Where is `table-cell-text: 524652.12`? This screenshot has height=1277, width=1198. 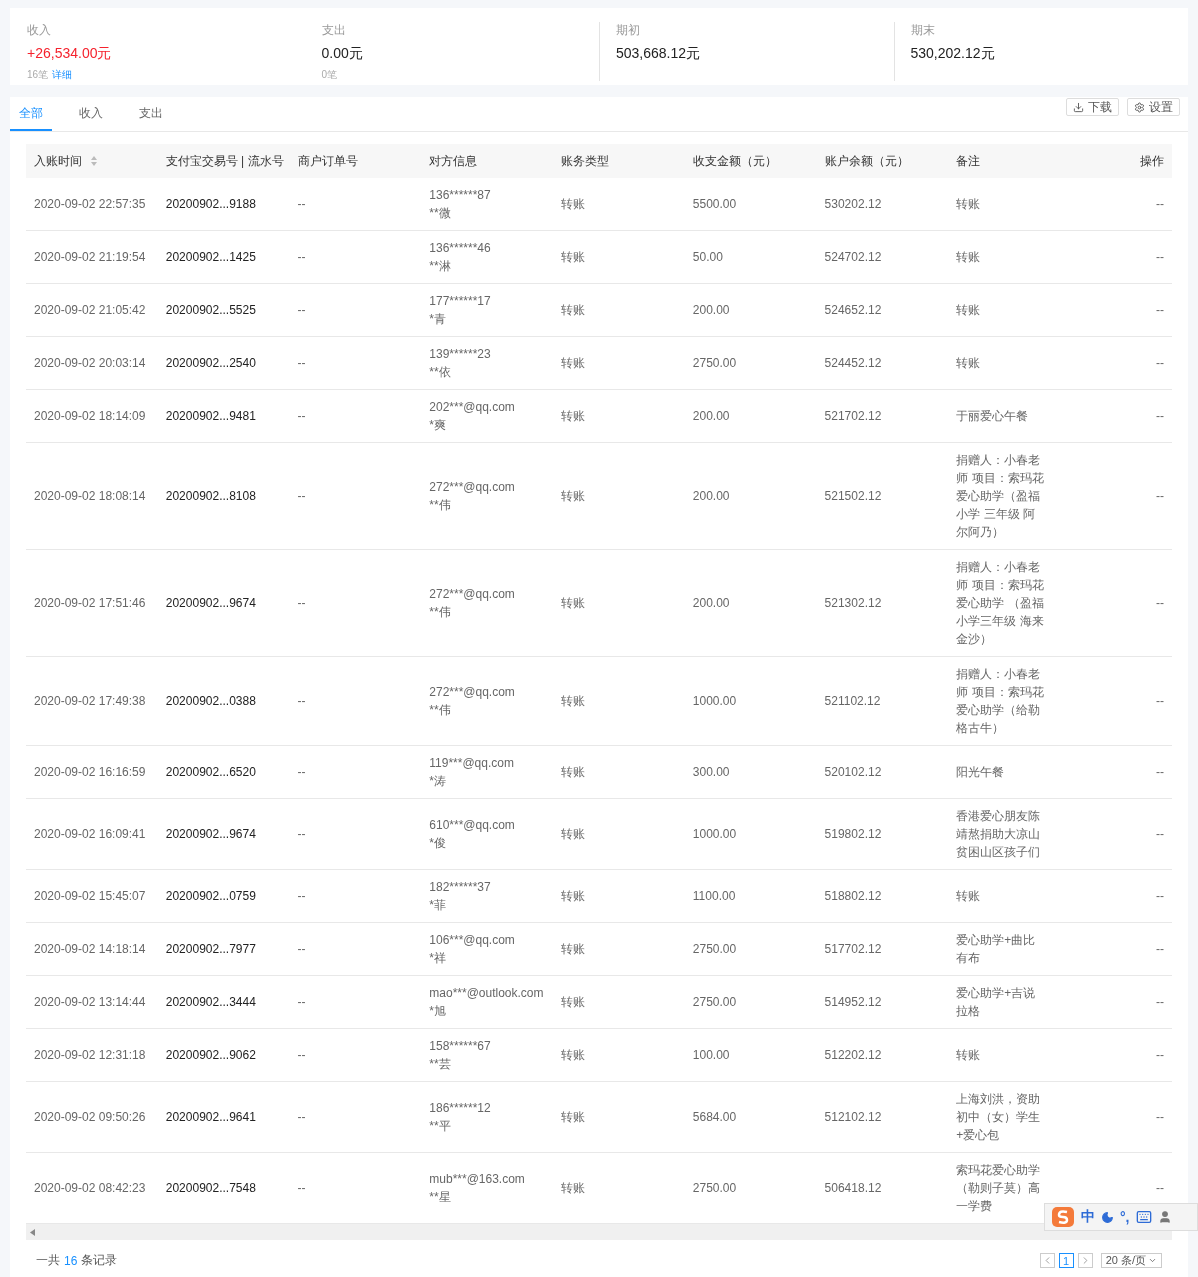 table-cell-text: 524652.12 is located at coordinates (853, 310).